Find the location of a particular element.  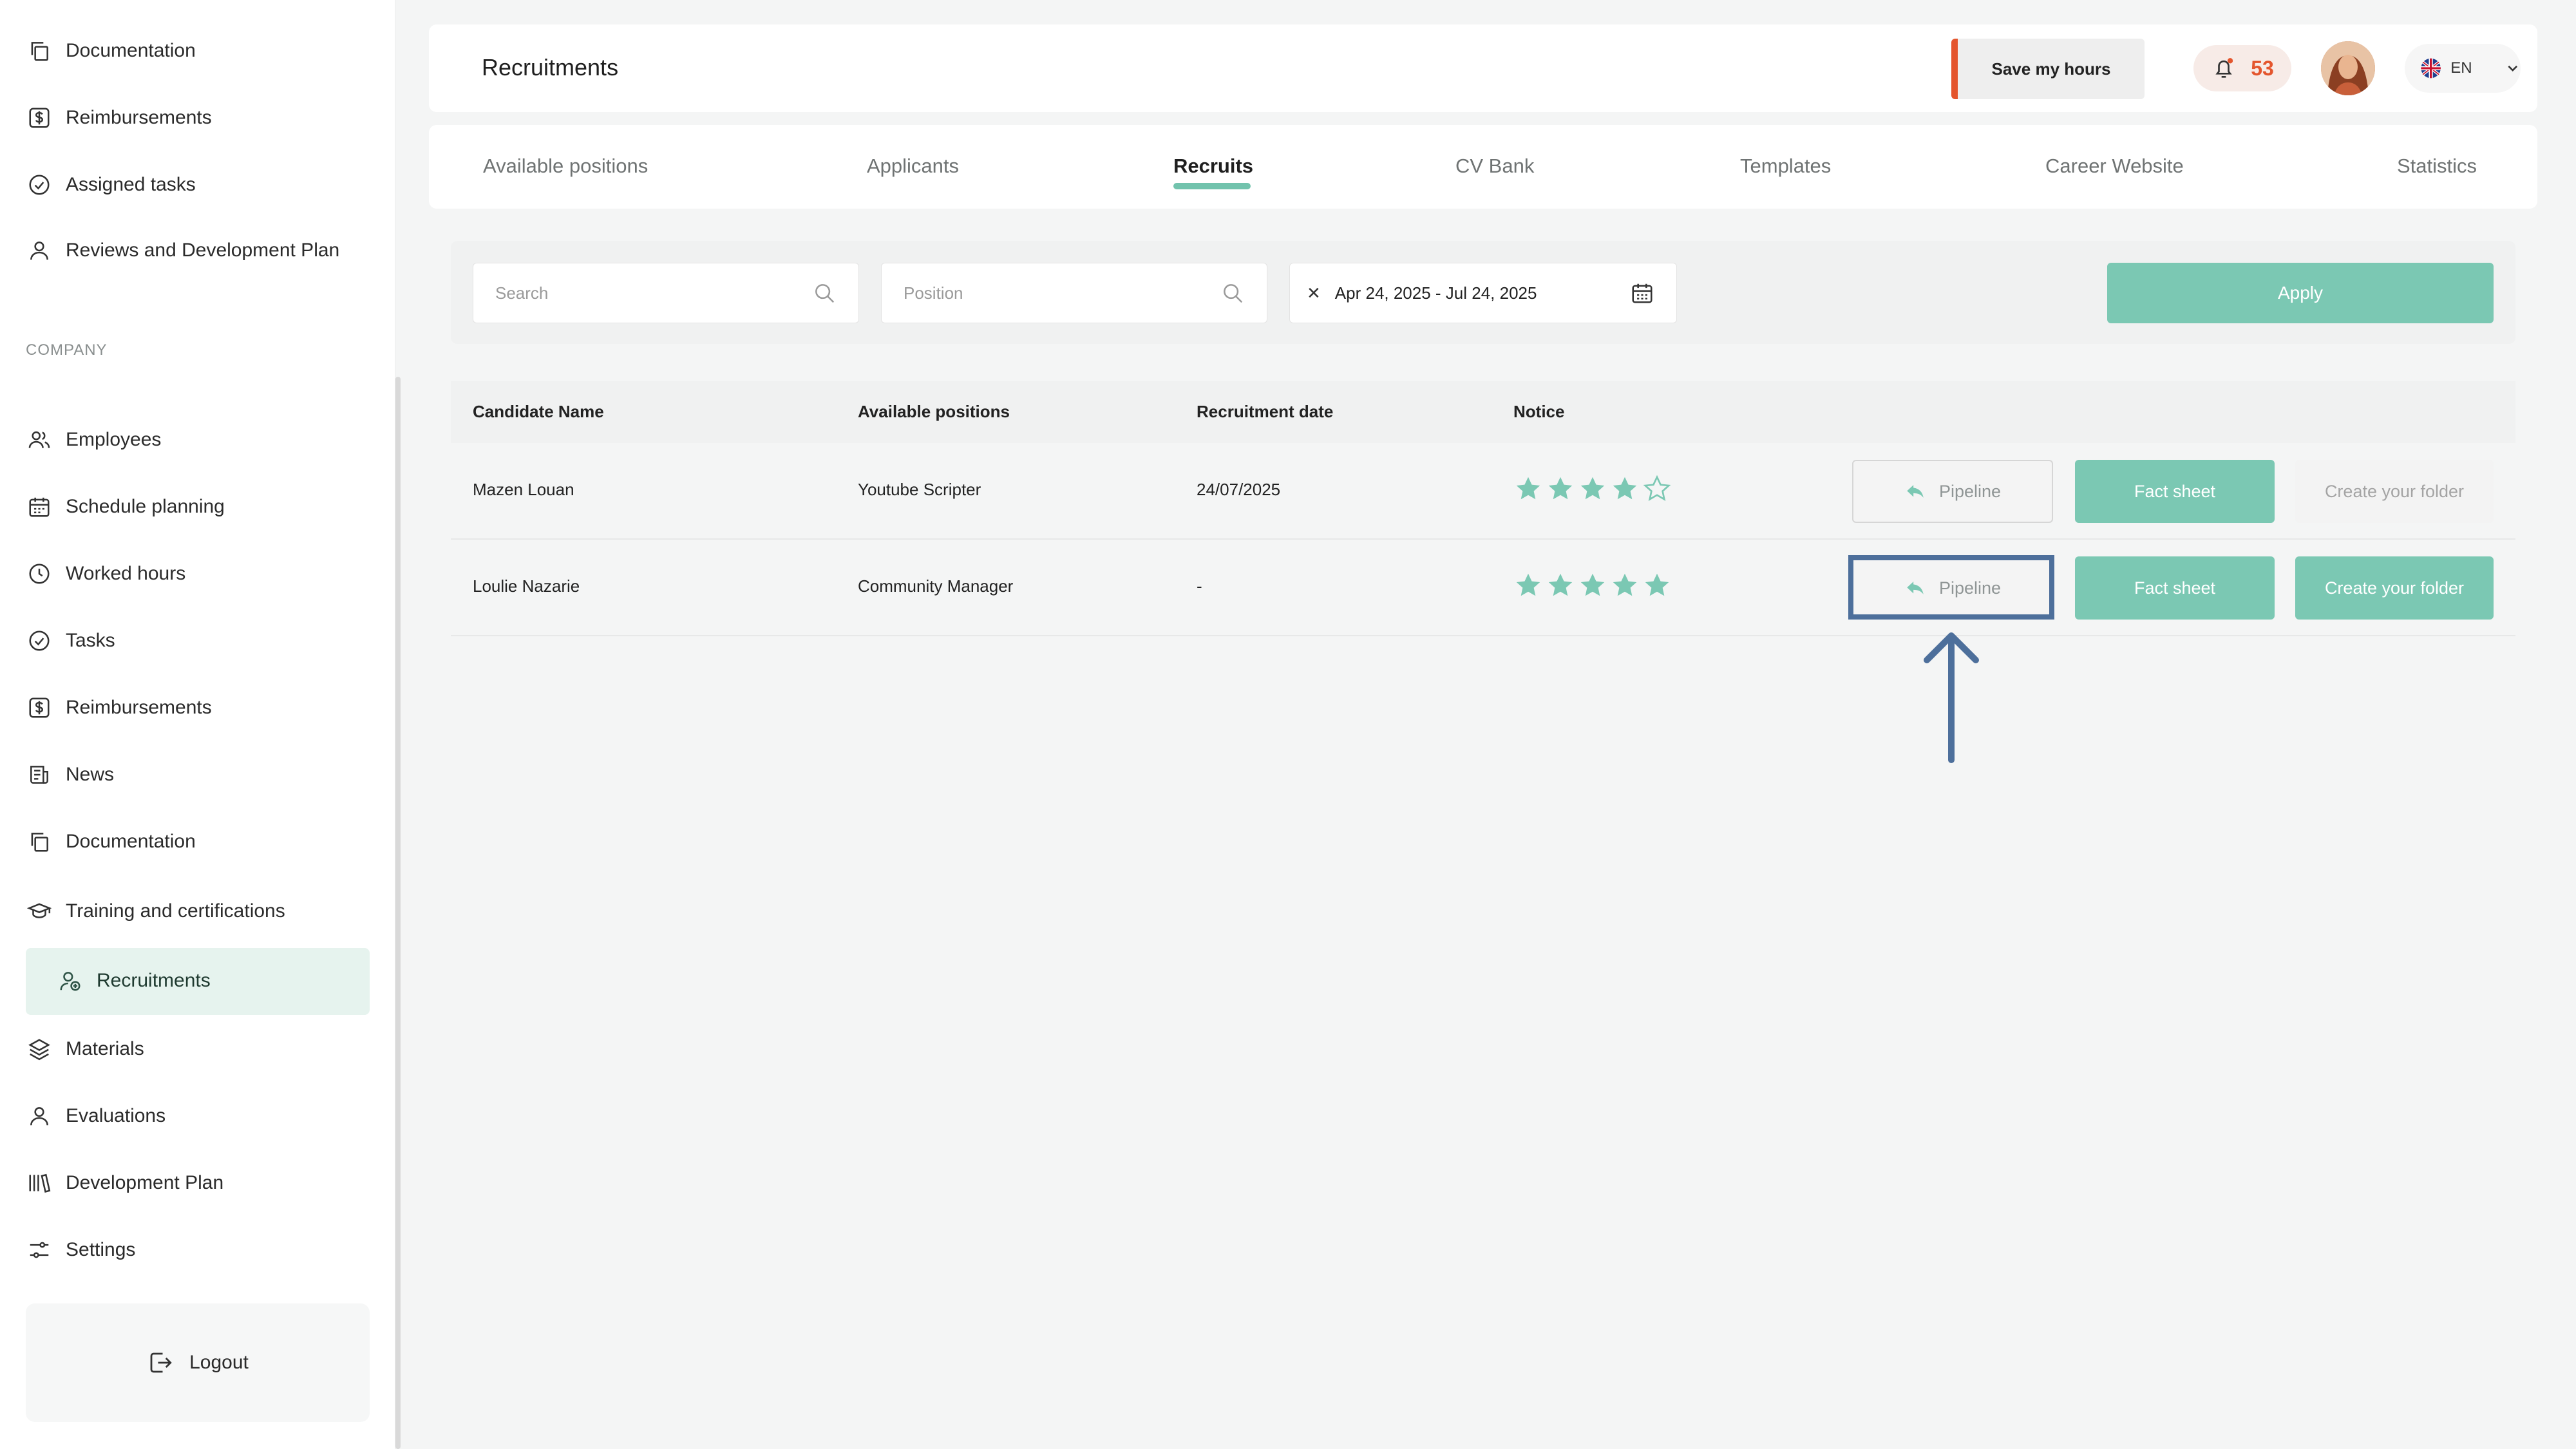

sidebar-item-recruitments: Recruitments is located at coordinates (134, 981).